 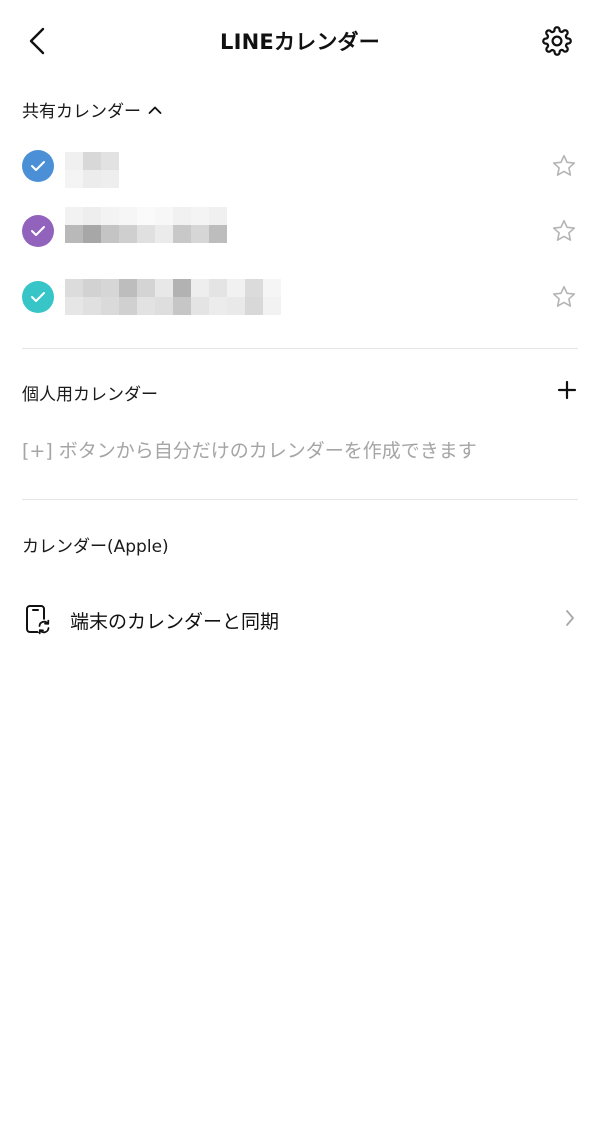 I want to click on plus-icon, so click(x=567, y=390).